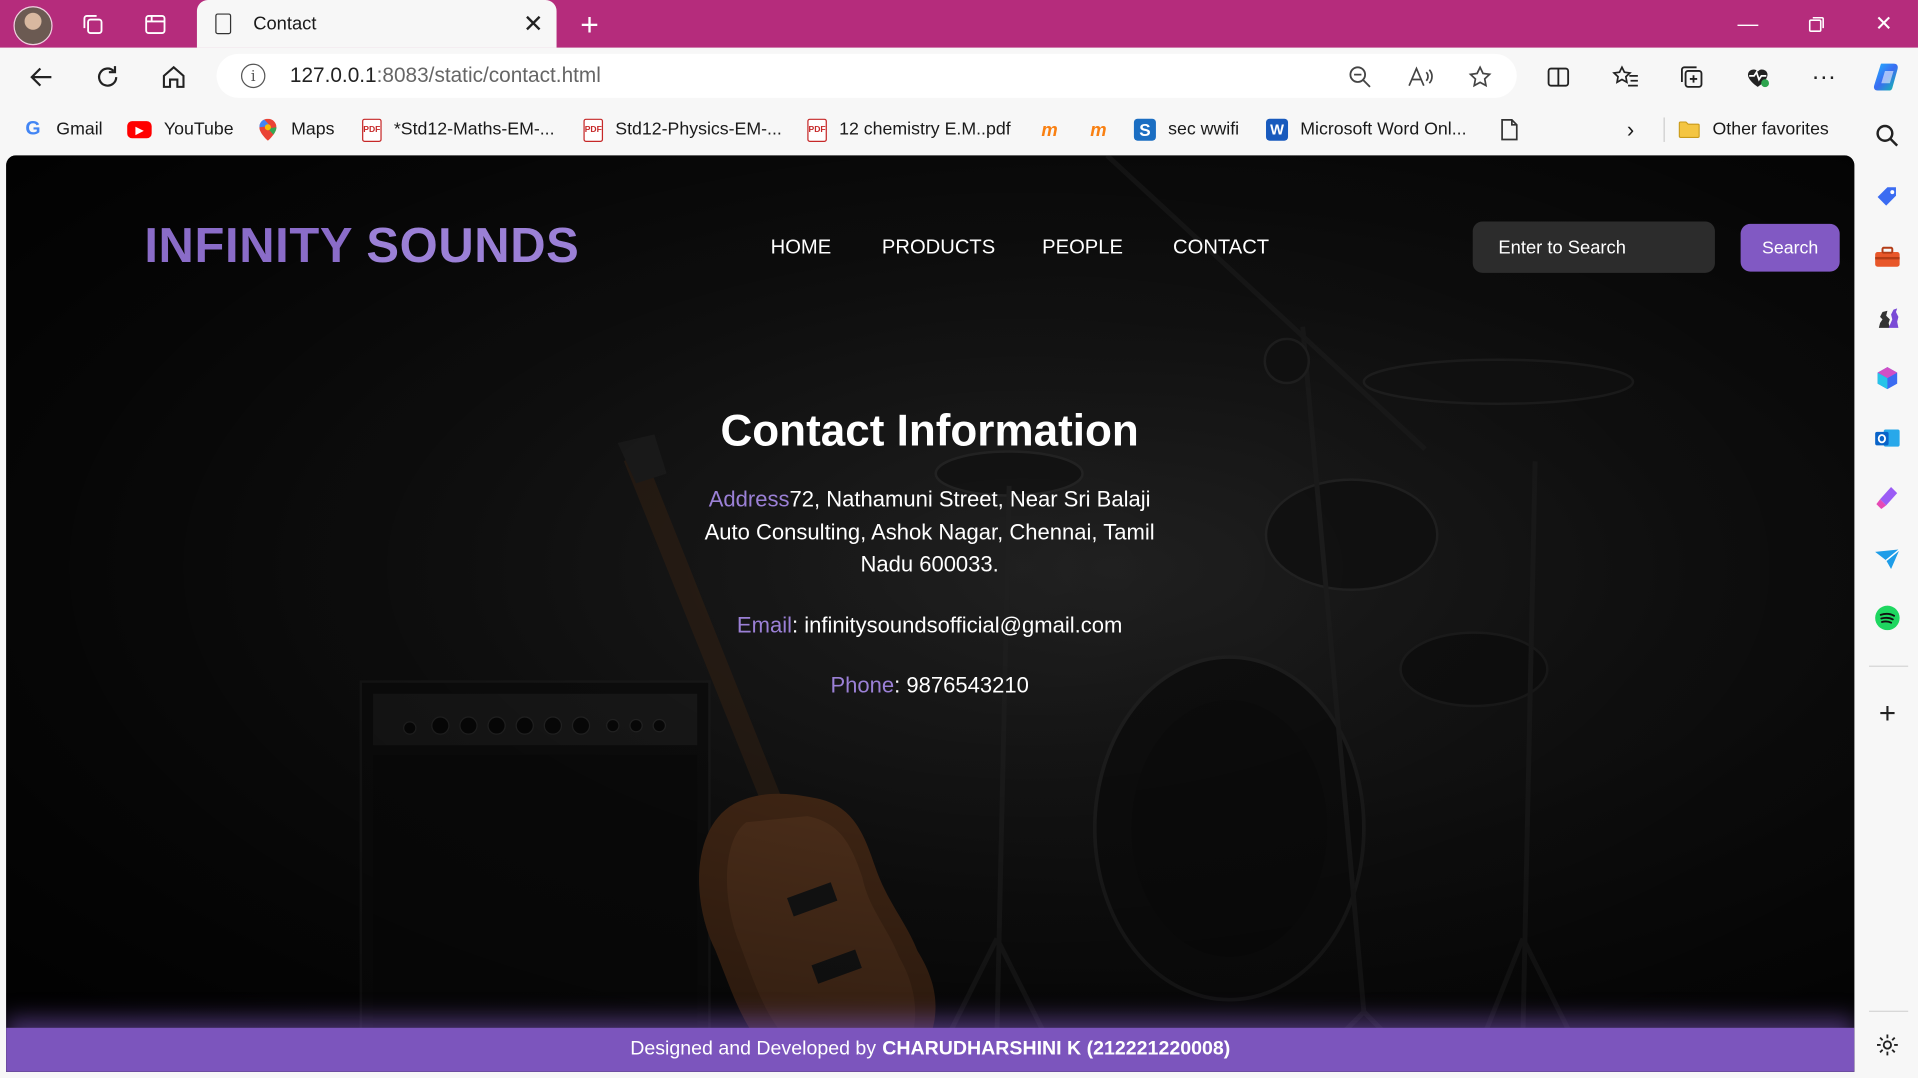 This screenshot has height=1078, width=1918. Describe the element at coordinates (268, 129) in the screenshot. I see `maps-icon` at that location.